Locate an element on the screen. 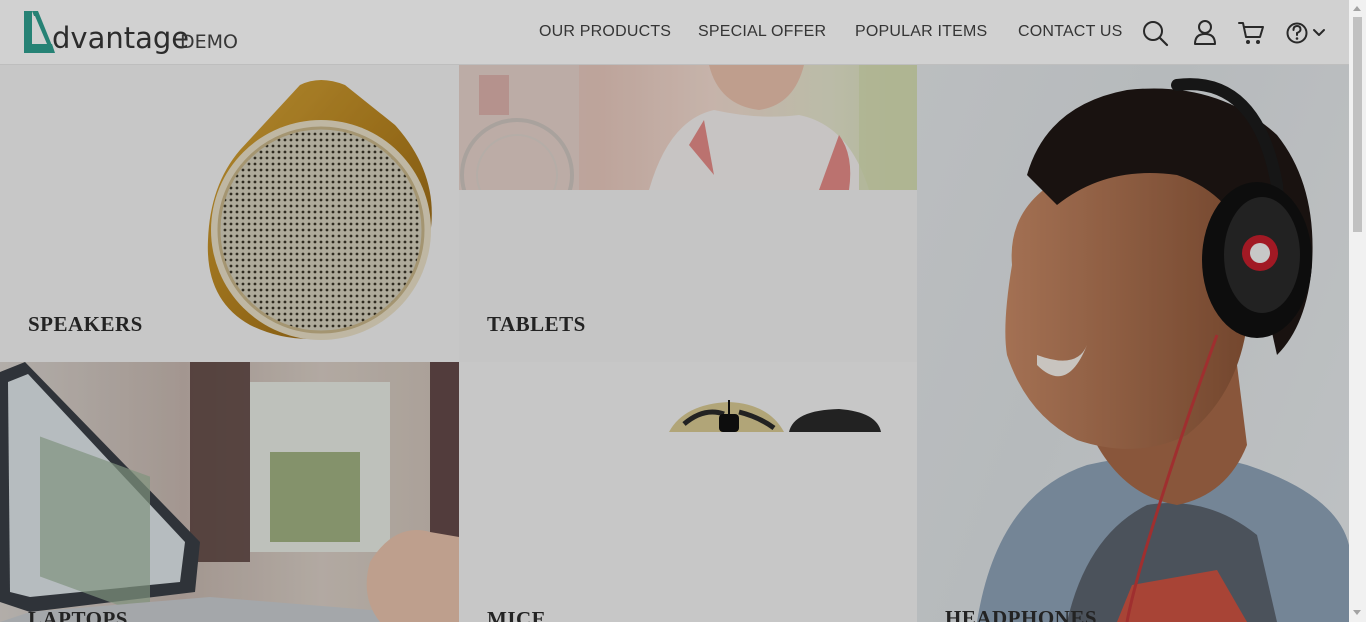 This screenshot has width=1366, height=622. mouse-image is located at coordinates (775, 416).